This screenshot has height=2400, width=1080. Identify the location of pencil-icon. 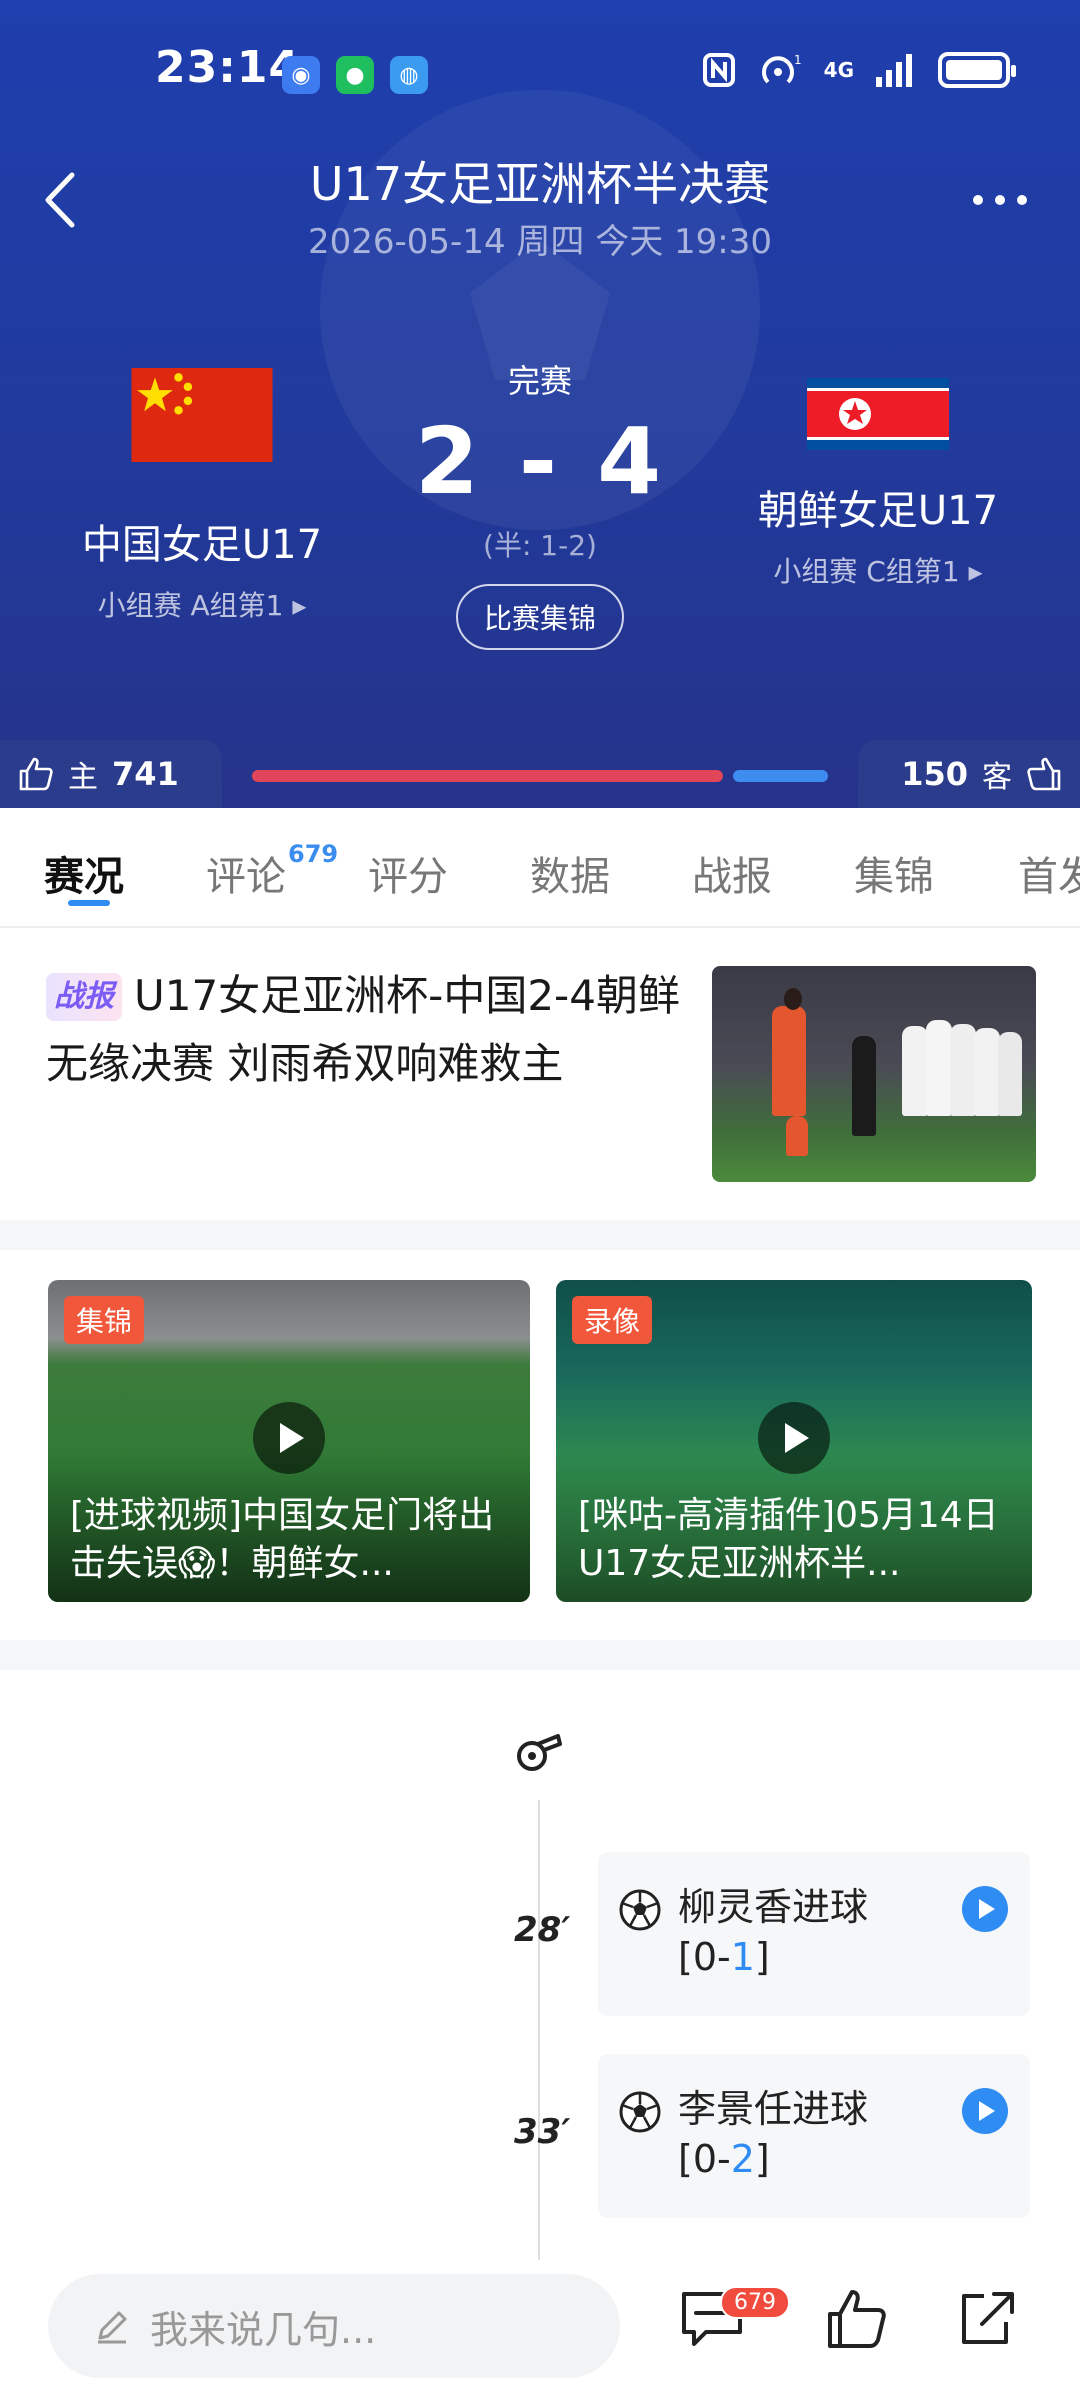
(112, 2327).